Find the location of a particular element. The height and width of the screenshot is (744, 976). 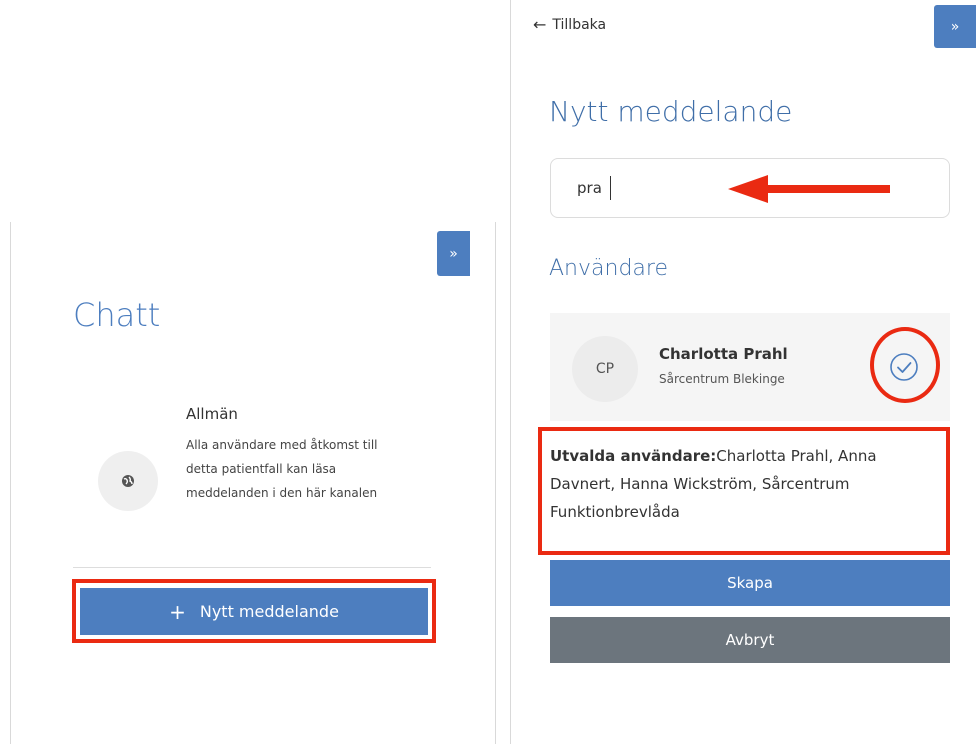

globe-icon is located at coordinates (128, 481).